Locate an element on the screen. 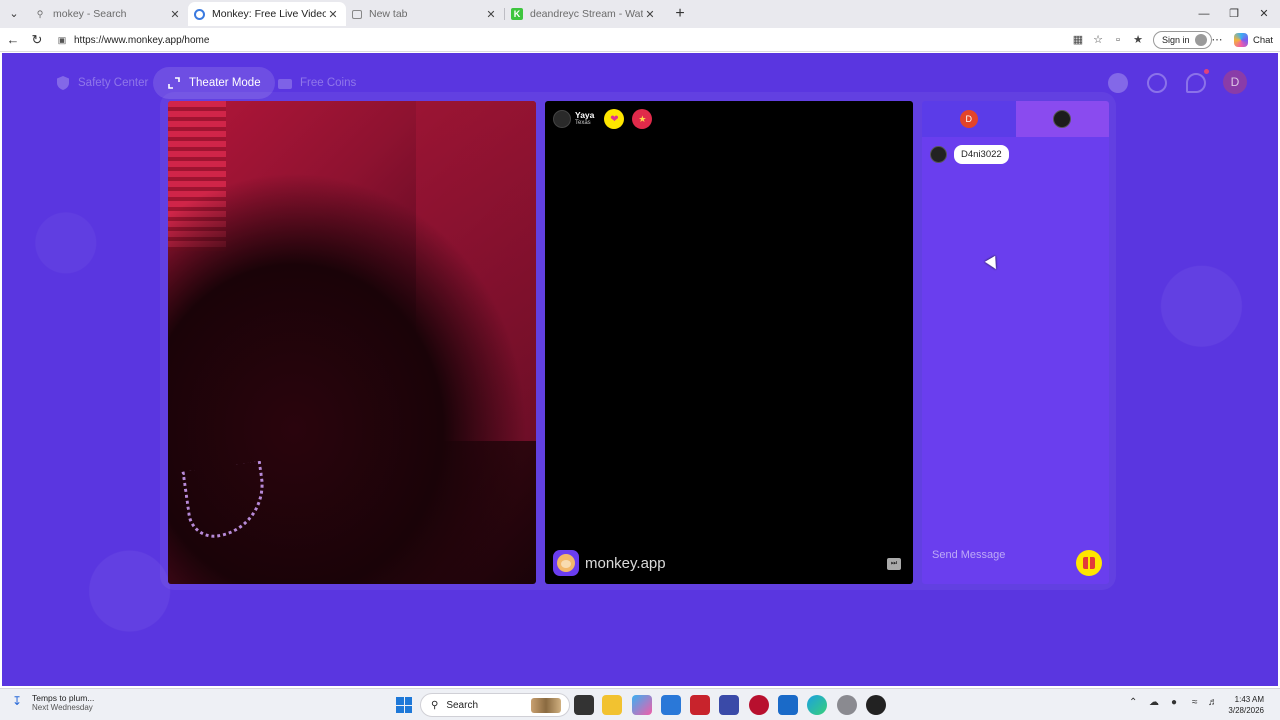  url-text: https://www.monkey.app/home is located at coordinates (142, 40).